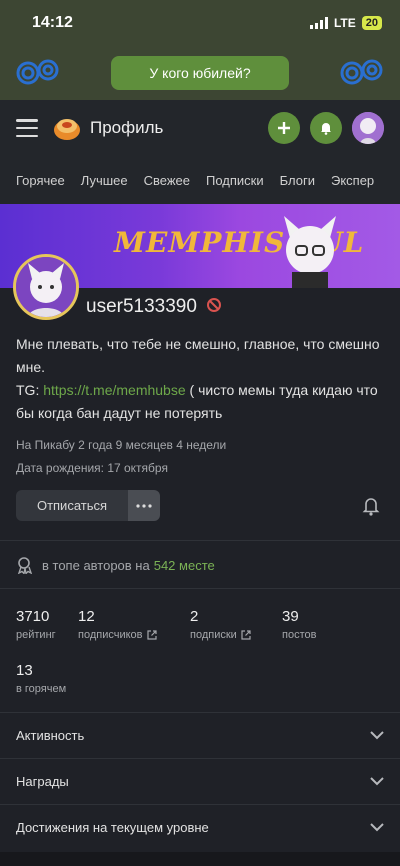 The width and height of the screenshot is (400, 866). I want to click on notifications-button, so click(326, 128).